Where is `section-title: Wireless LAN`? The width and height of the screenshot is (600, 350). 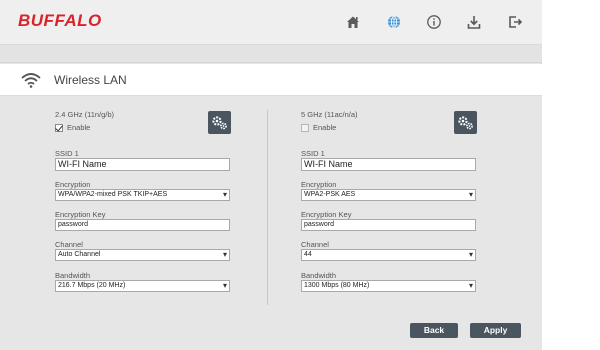
section-title: Wireless LAN is located at coordinates (90, 80).